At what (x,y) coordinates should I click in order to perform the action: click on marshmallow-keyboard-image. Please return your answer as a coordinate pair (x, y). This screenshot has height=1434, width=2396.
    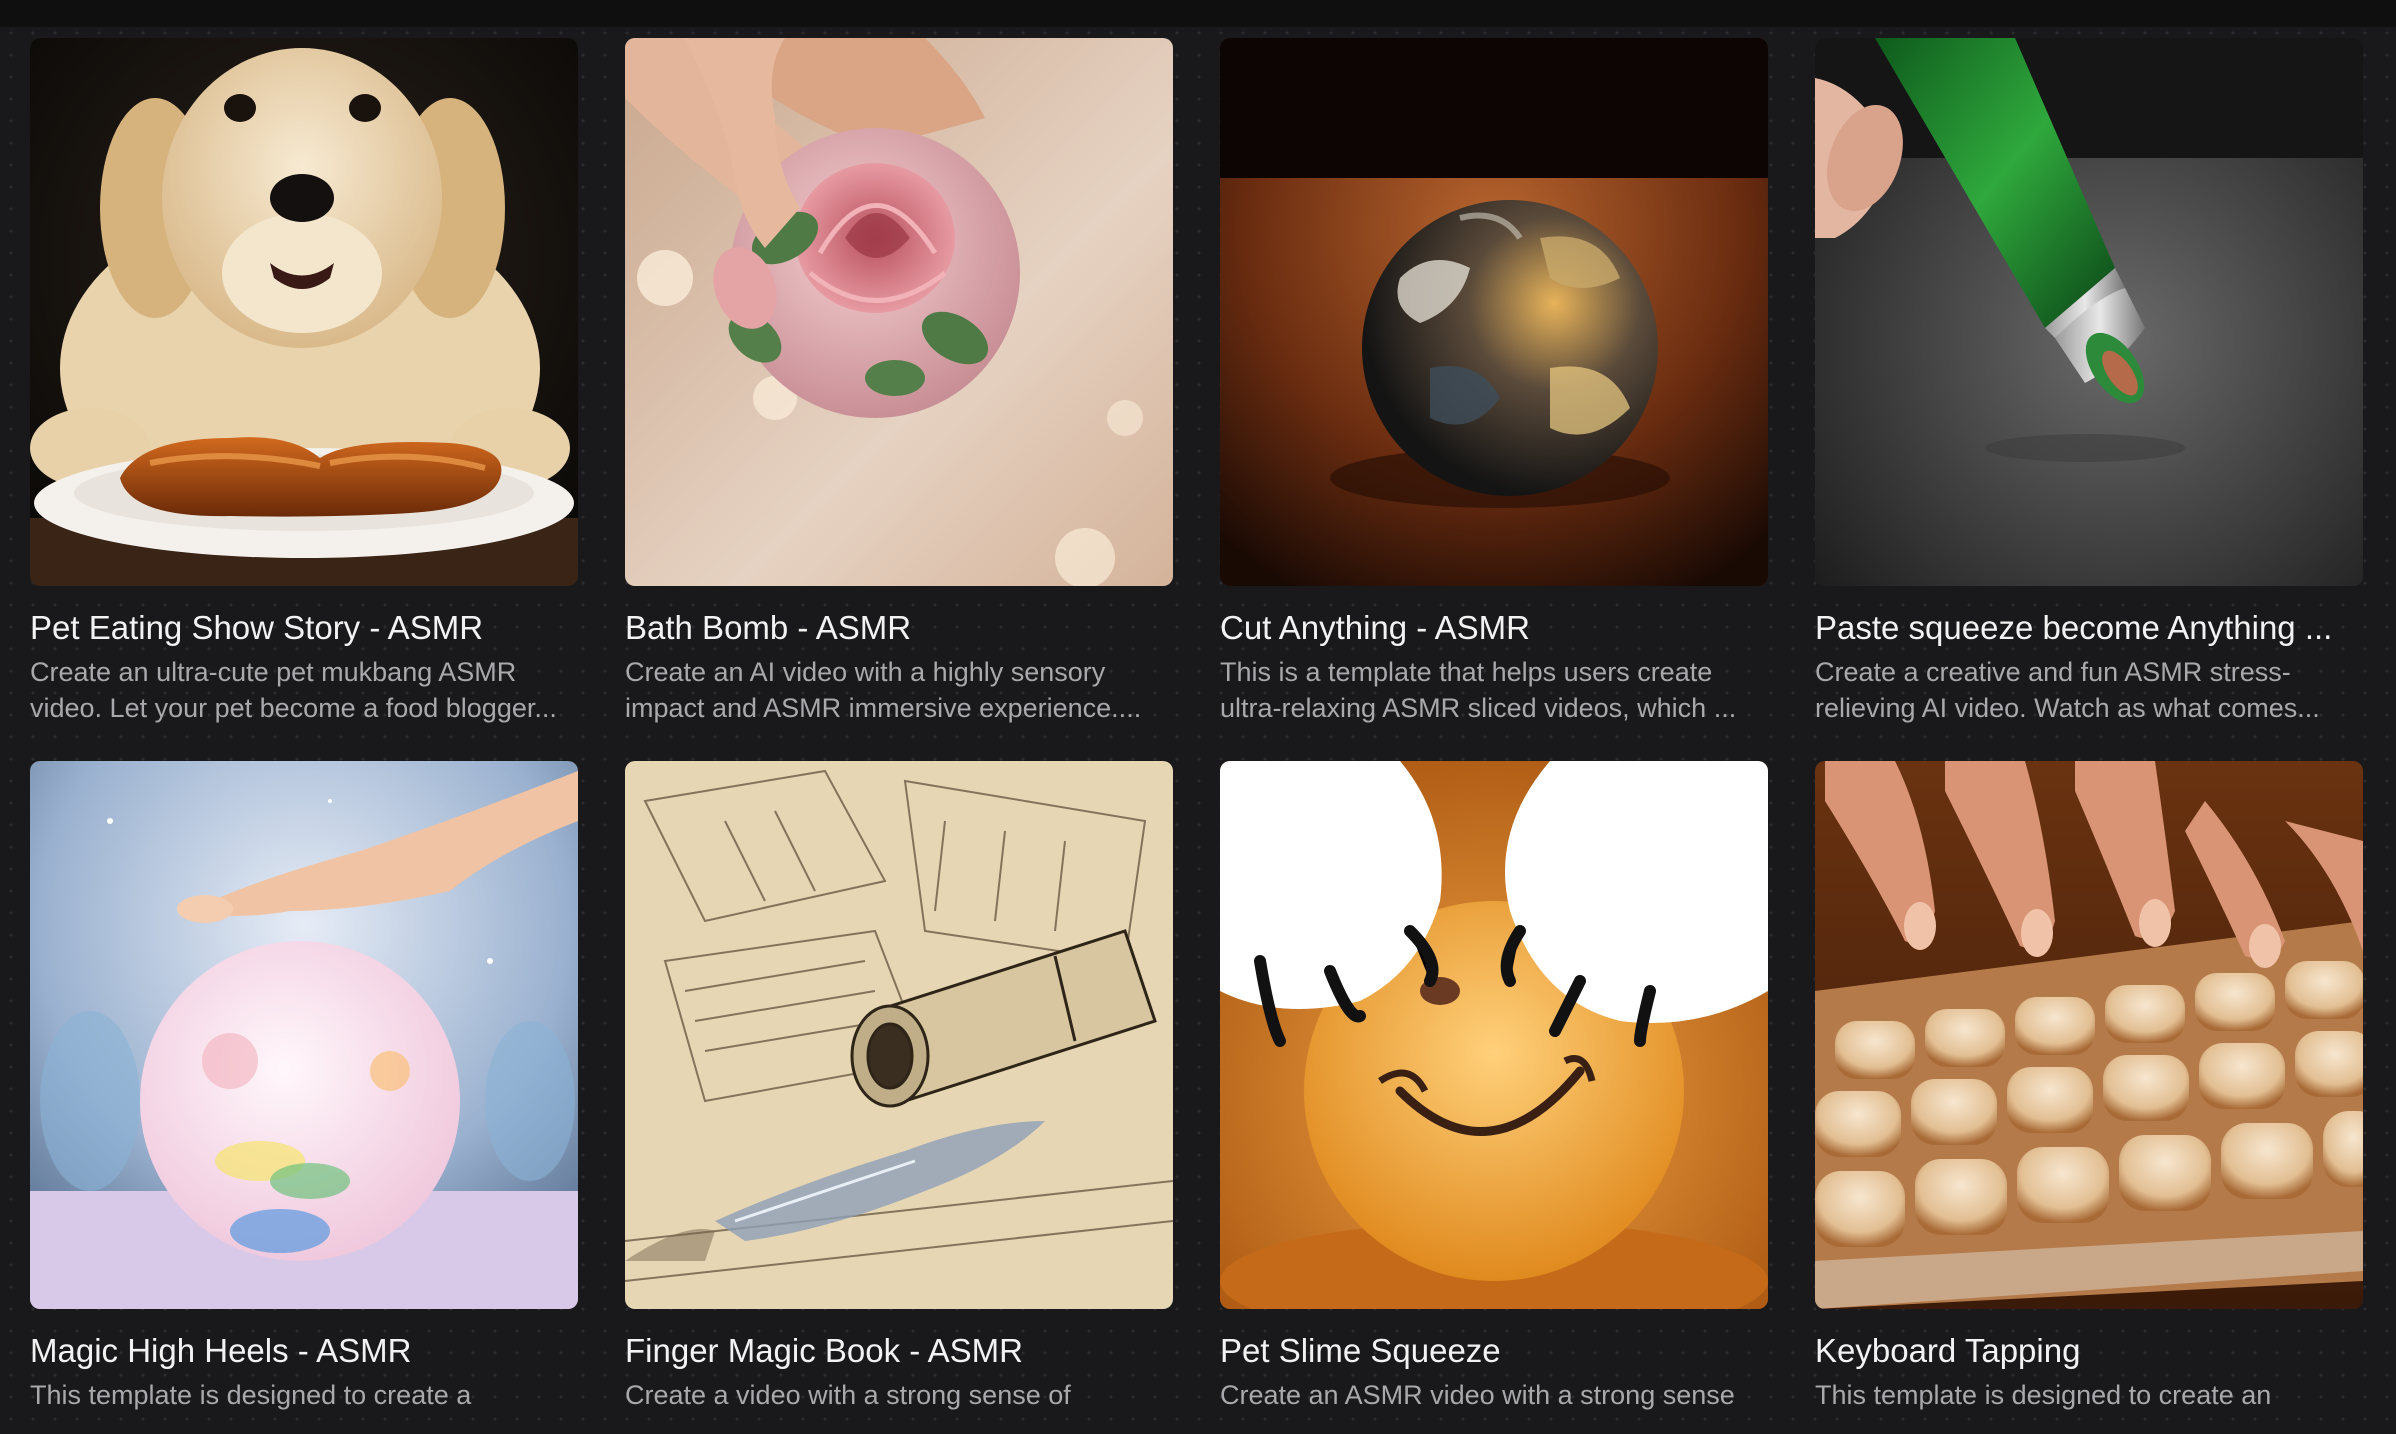
    Looking at the image, I should click on (2089, 1035).